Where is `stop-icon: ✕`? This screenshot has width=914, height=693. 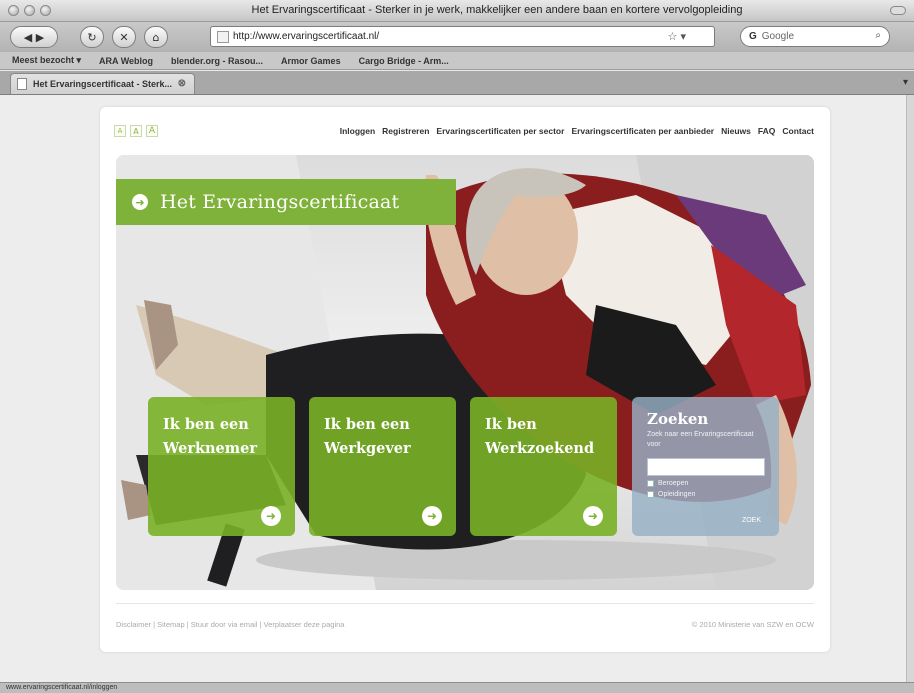
stop-icon: ✕ is located at coordinates (124, 37).